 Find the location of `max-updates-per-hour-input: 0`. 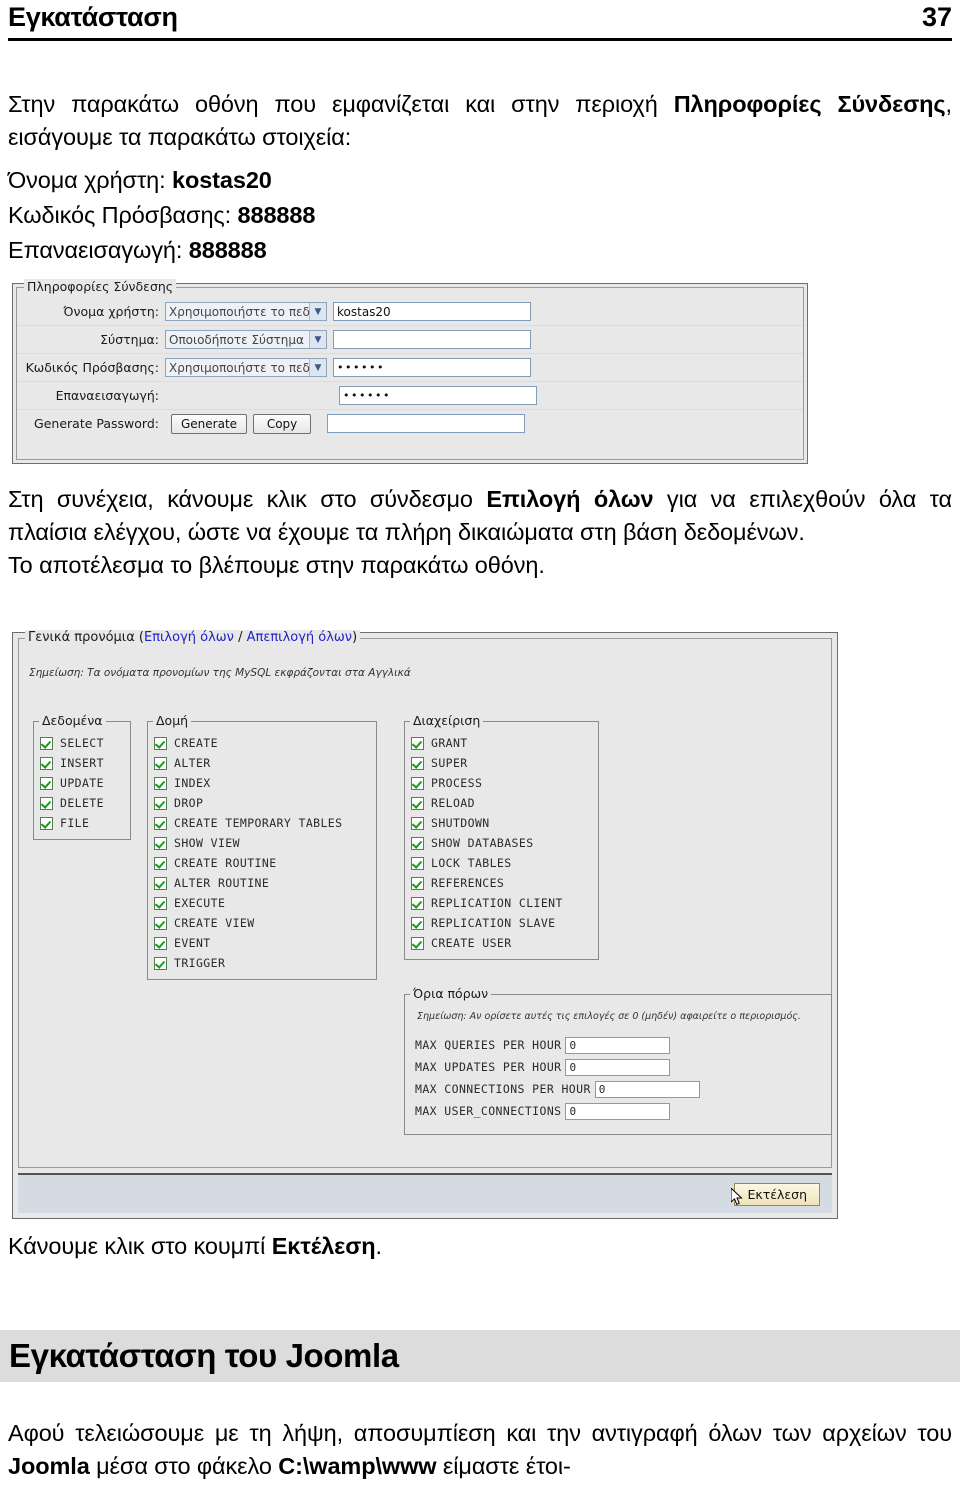

max-updates-per-hour-input: 0 is located at coordinates (618, 1067).